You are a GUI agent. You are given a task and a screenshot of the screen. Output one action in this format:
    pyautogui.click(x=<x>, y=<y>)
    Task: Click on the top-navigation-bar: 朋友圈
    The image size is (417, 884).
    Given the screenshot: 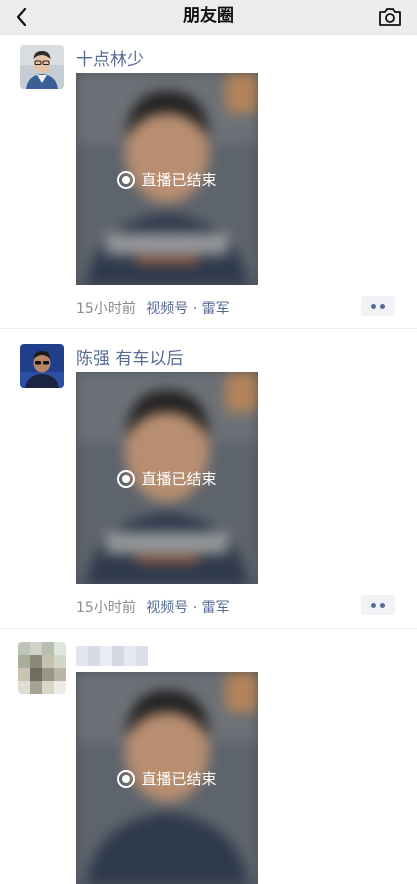 What is the action you would take?
    pyautogui.click(x=208, y=17)
    